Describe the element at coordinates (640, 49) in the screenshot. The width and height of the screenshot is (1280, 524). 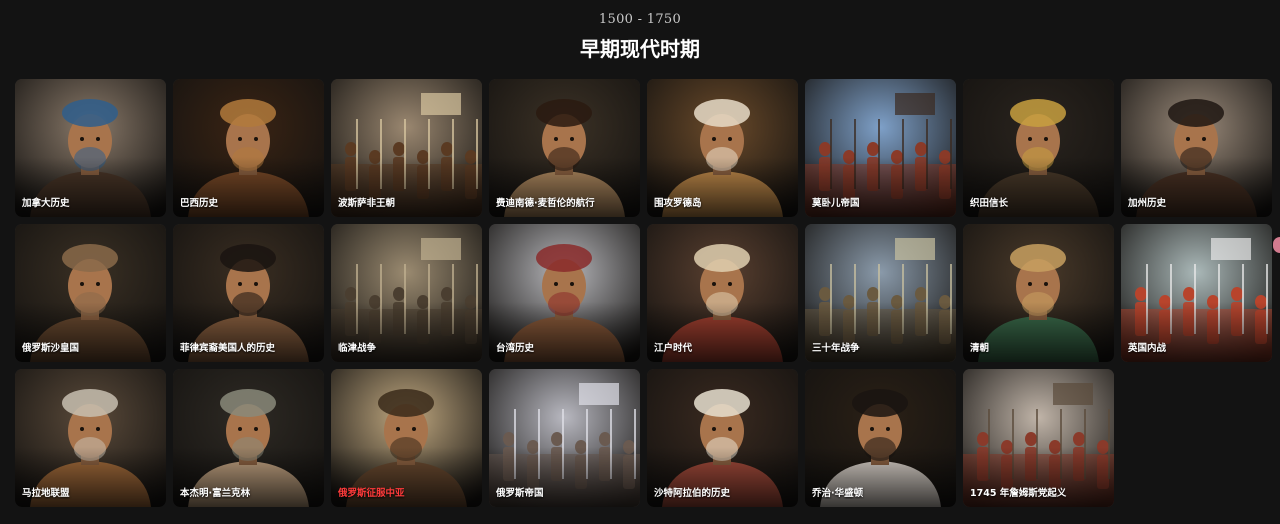
I see `page-title: 早期现代时期` at that location.